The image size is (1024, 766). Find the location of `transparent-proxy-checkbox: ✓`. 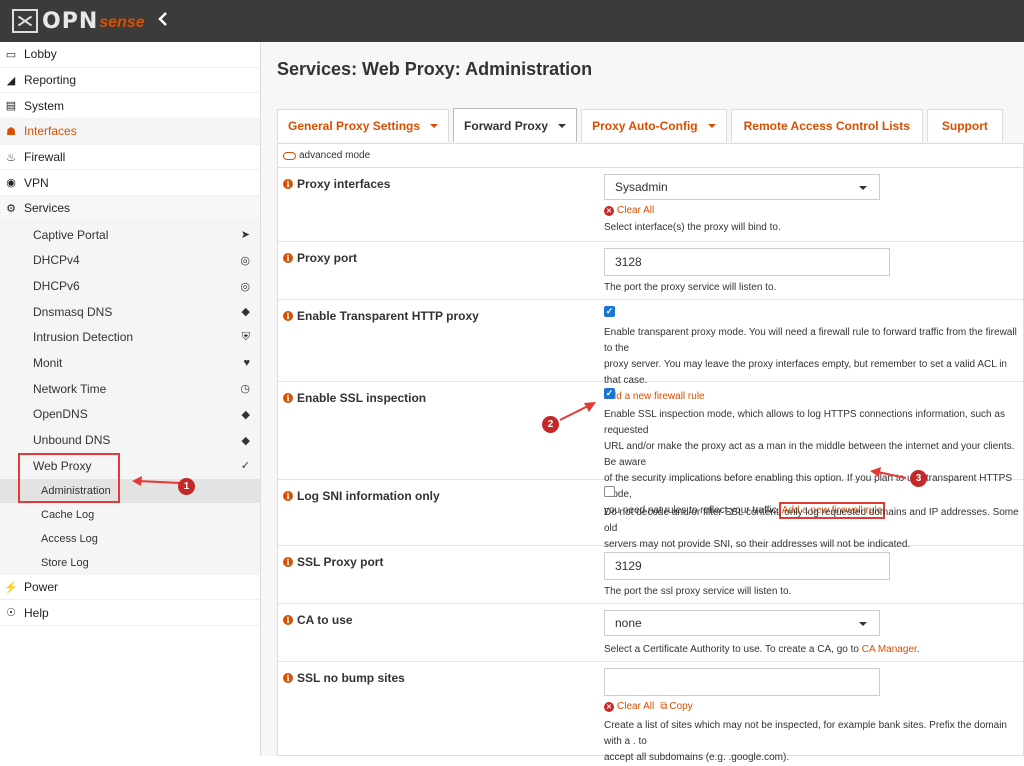

transparent-proxy-checkbox: ✓ is located at coordinates (609, 311).